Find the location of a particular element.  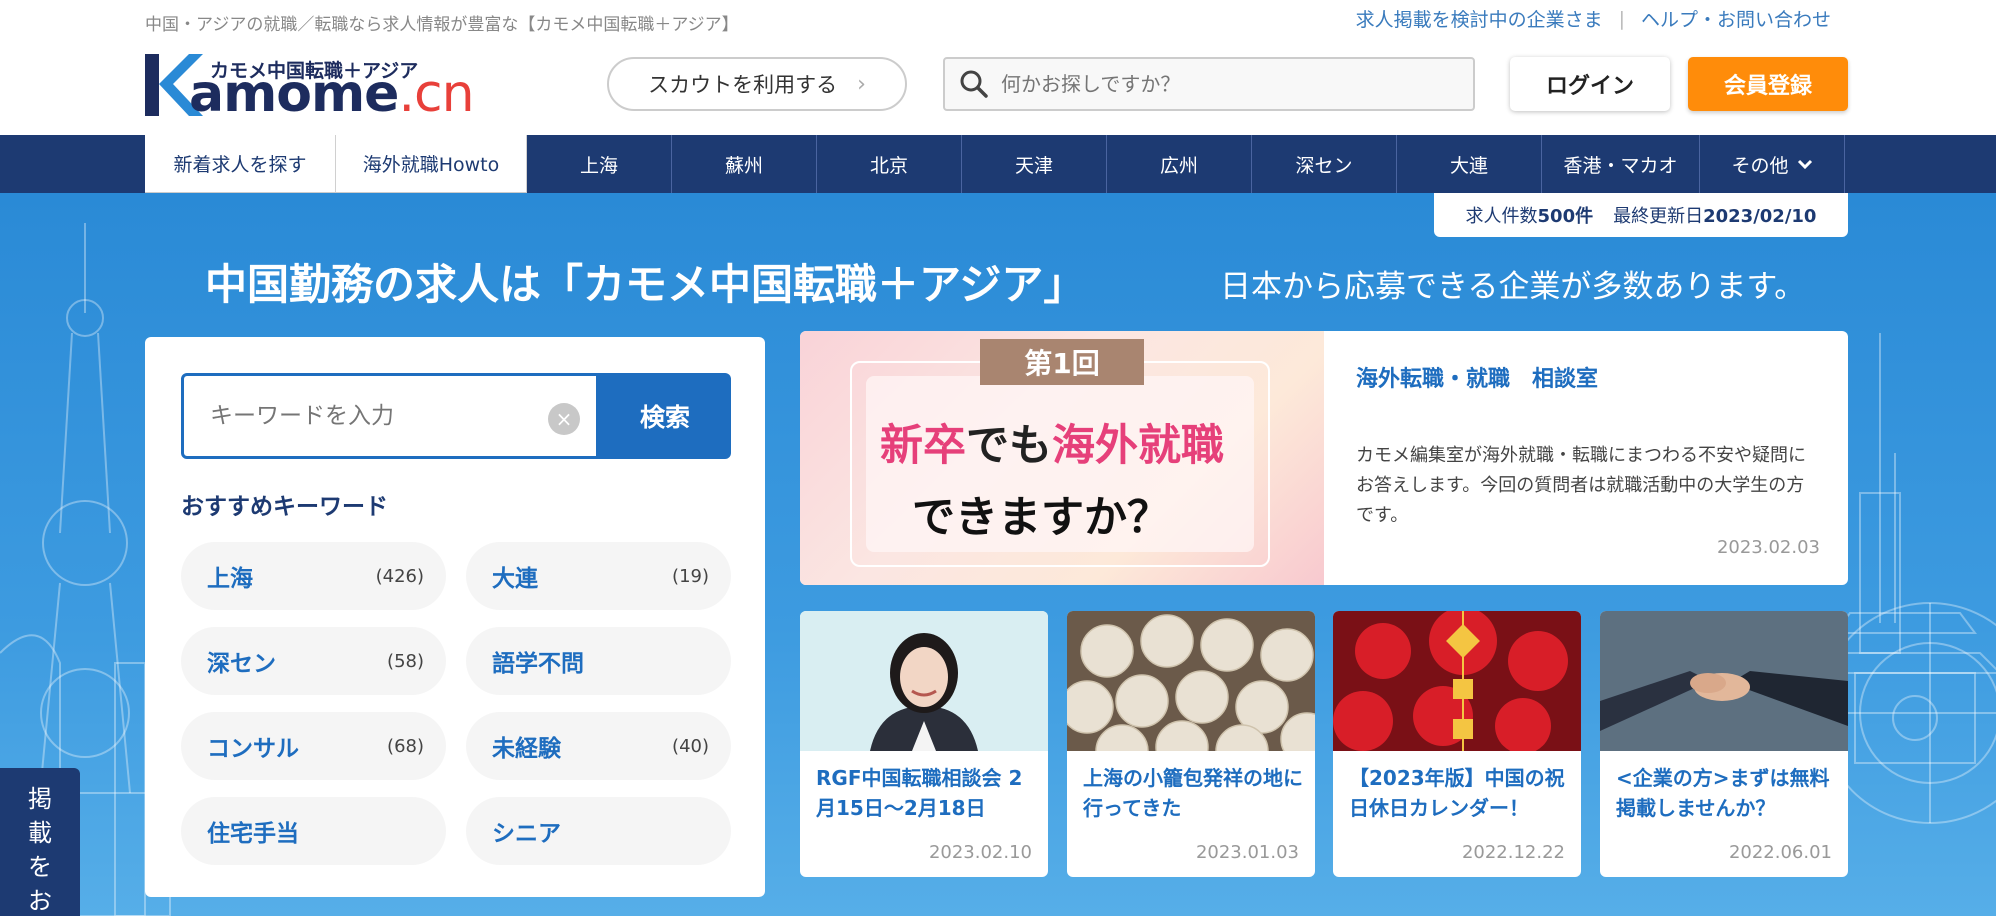

keyword-chip-shanghai: 上海 (426) is located at coordinates (313, 576).